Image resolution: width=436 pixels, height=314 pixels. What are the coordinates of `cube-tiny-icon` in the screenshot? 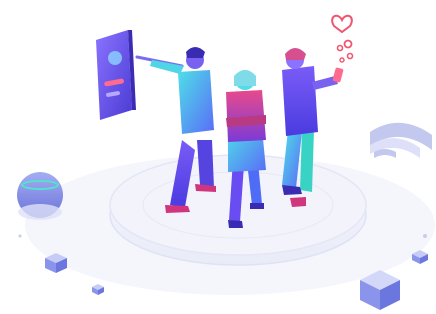 It's located at (98, 289).